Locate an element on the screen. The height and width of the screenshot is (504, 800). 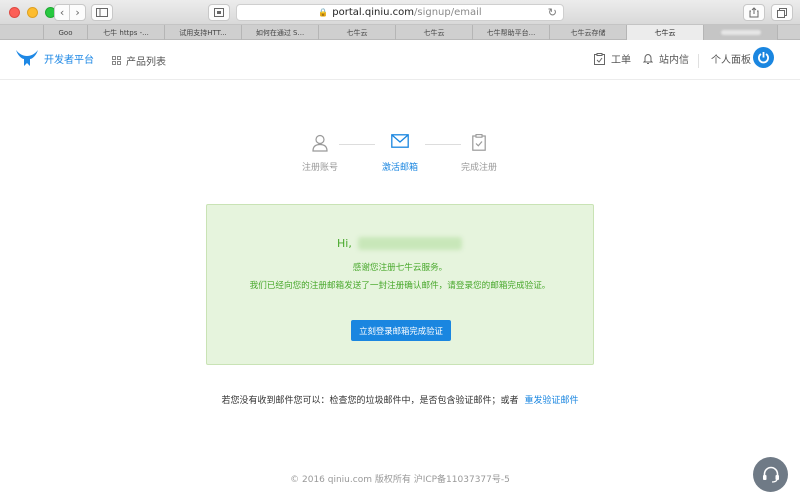
window-controls is located at coordinates (32, 12).